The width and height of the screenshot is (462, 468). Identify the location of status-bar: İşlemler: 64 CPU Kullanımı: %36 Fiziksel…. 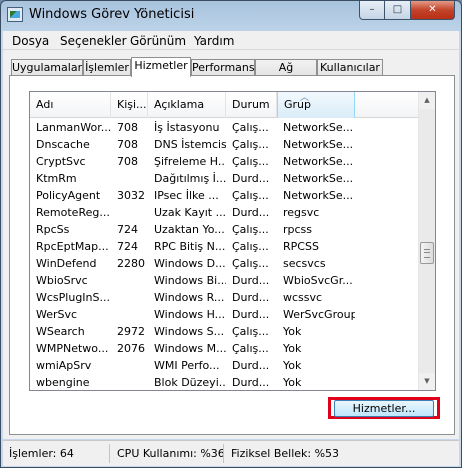
(231, 453).